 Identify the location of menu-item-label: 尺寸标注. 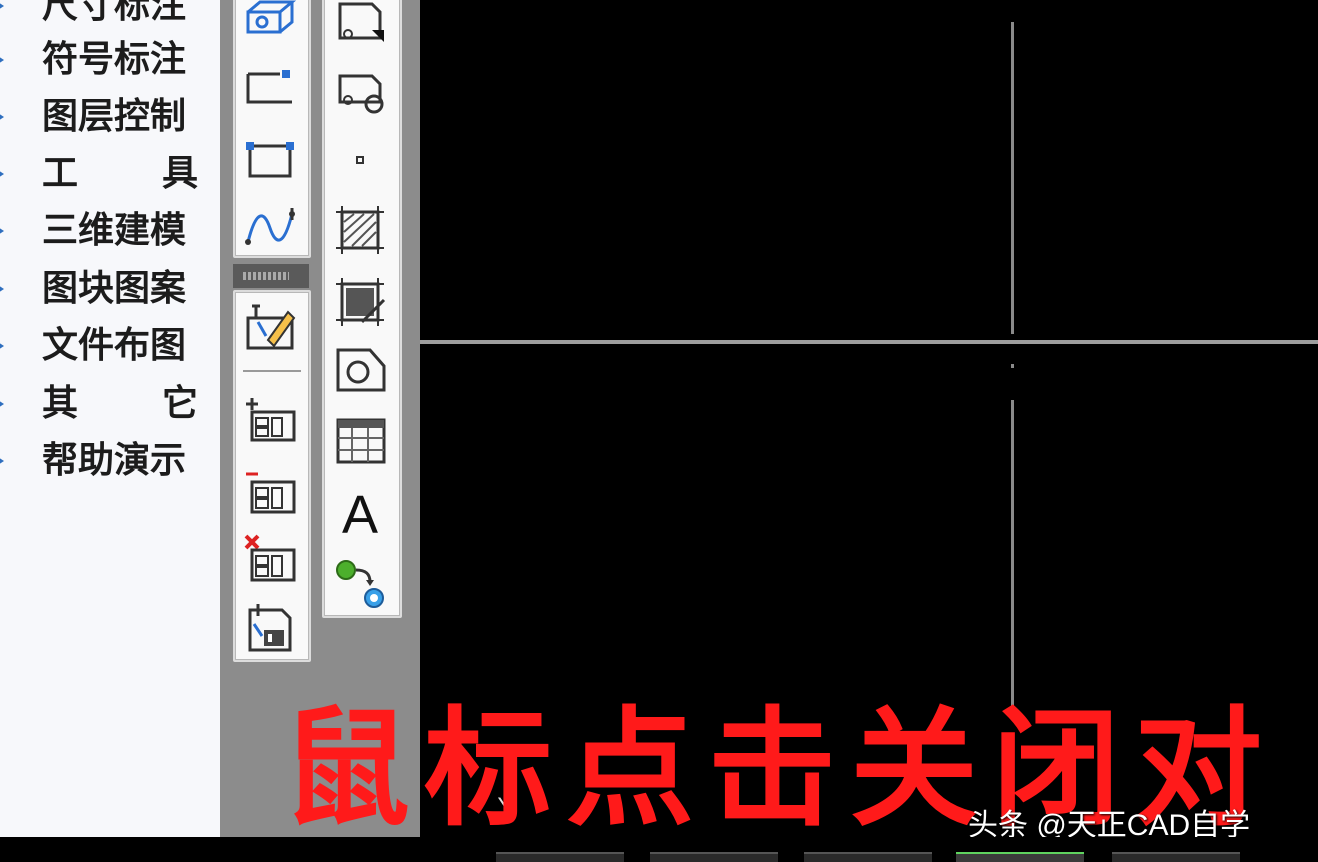
(114, 13).